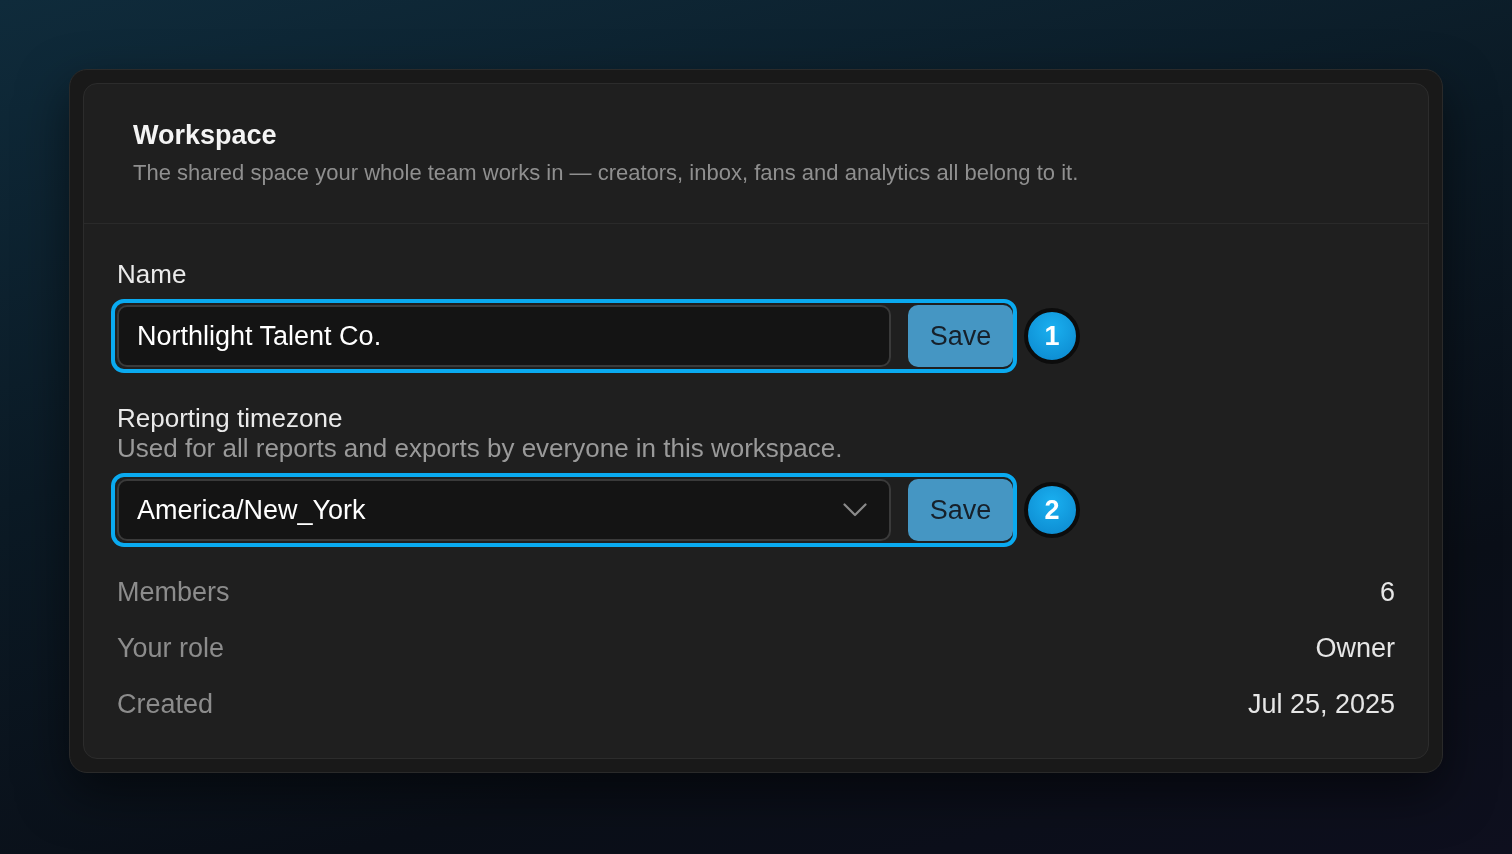 This screenshot has height=854, width=1512. What do you see at coordinates (1387, 592) in the screenshot?
I see `detail-value: 6` at bounding box center [1387, 592].